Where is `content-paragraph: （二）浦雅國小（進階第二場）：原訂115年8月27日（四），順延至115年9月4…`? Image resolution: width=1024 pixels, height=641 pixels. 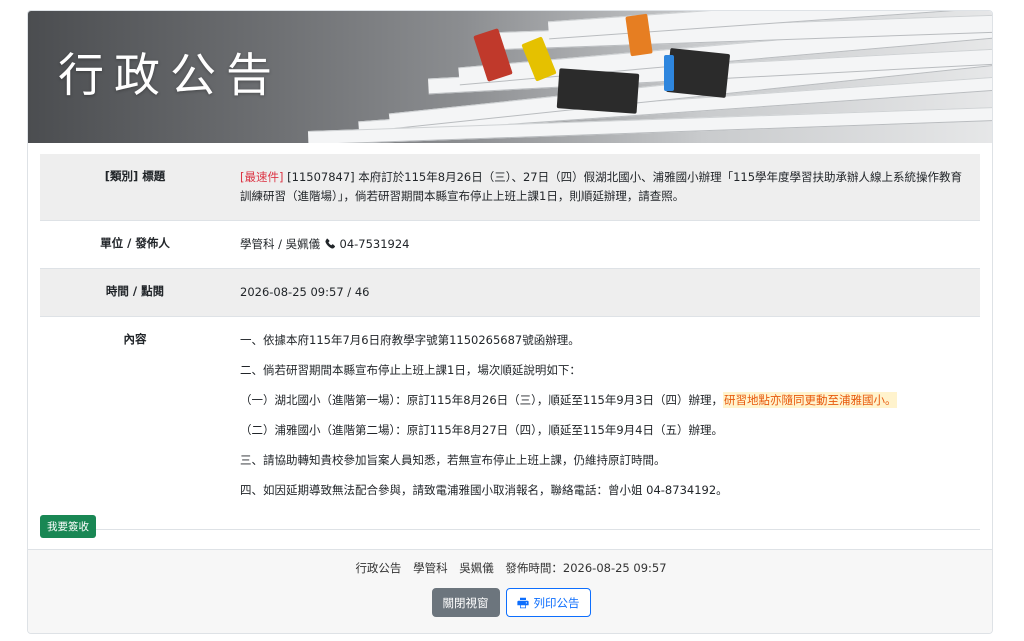 content-paragraph: （二）浦雅國小（進階第二場）：原訂115年8月27日（四），順延至115年9月4… is located at coordinates (481, 430).